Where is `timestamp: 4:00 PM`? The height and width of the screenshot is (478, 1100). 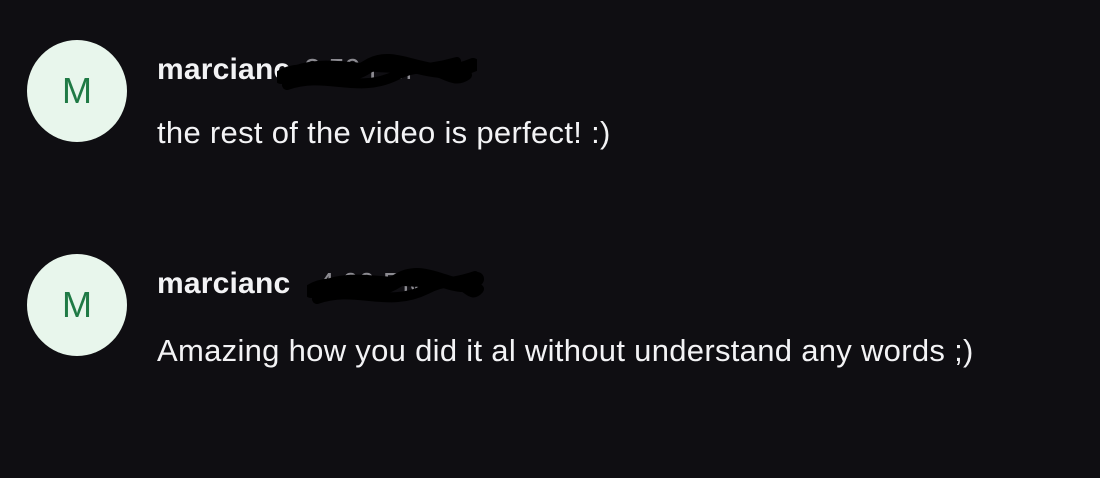
timestamp: 4:00 PM is located at coordinates (372, 283).